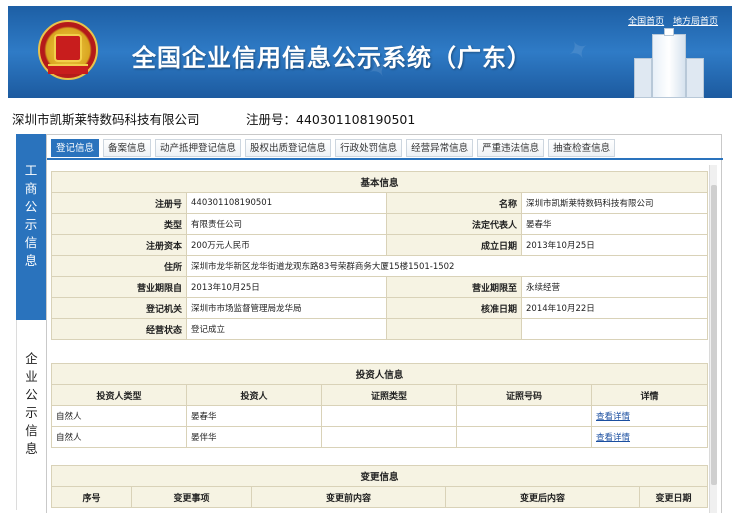 The height and width of the screenshot is (513, 740). Describe the element at coordinates (440, 148) in the screenshot. I see `tab-abnormal-operation: 经营异常信息` at that location.